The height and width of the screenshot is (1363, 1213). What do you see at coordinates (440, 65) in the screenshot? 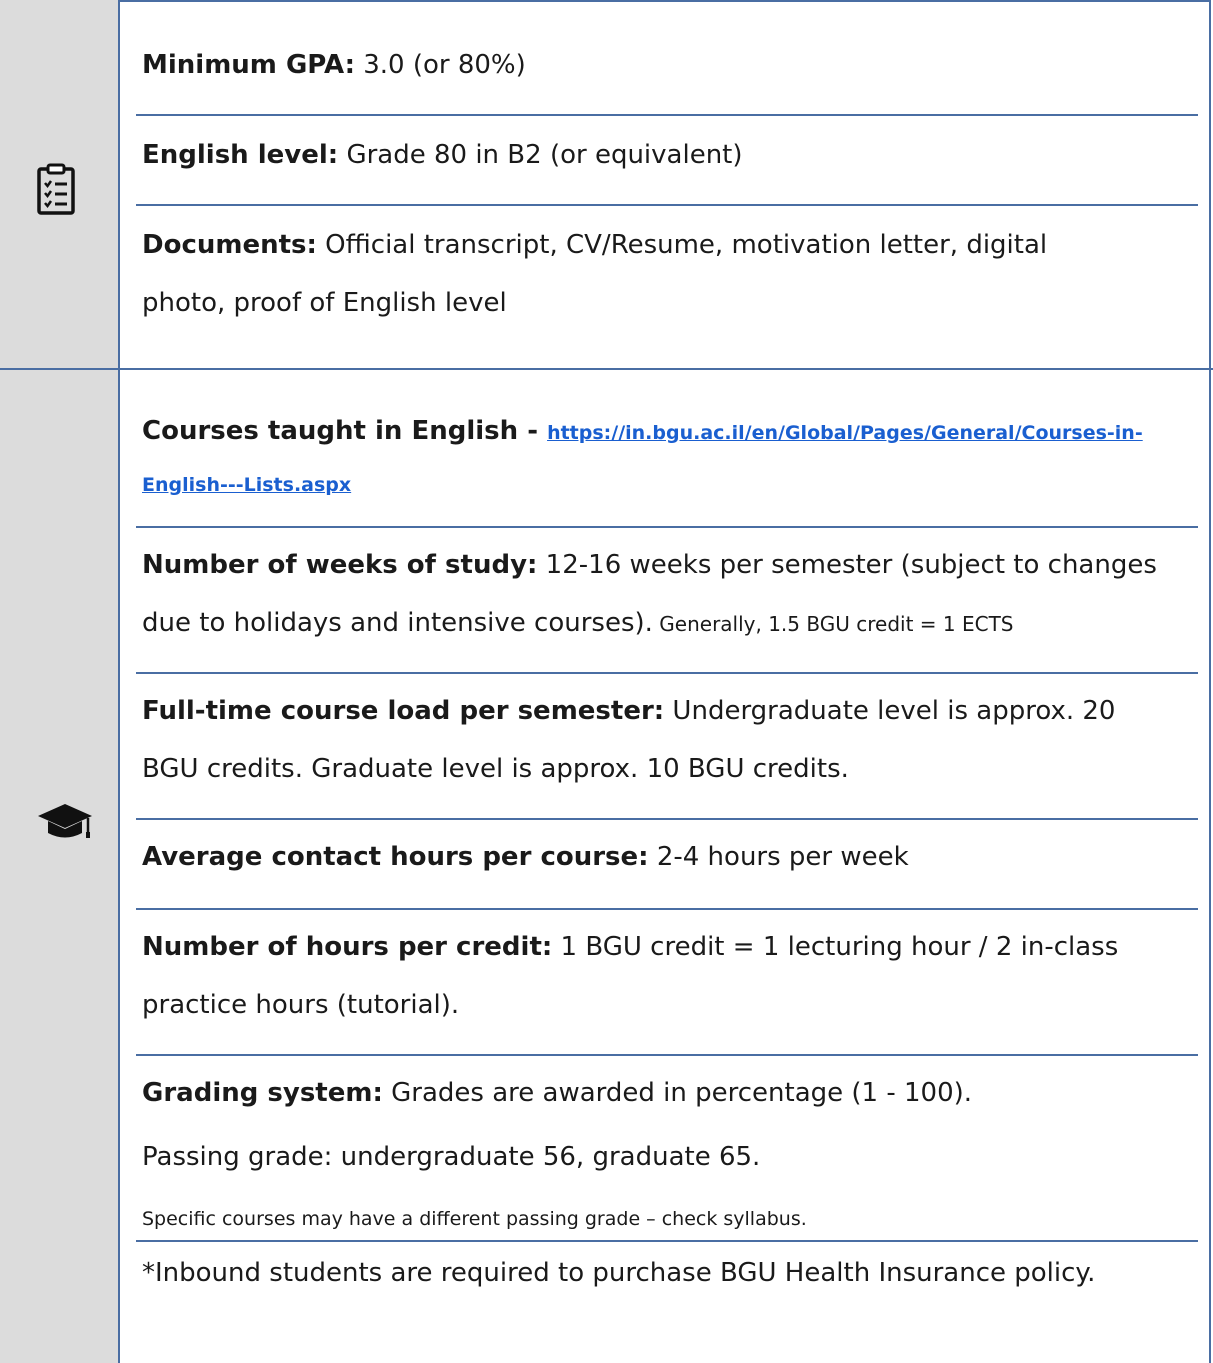
I see `gpa-value: 3.0 (or 80%)` at bounding box center [440, 65].